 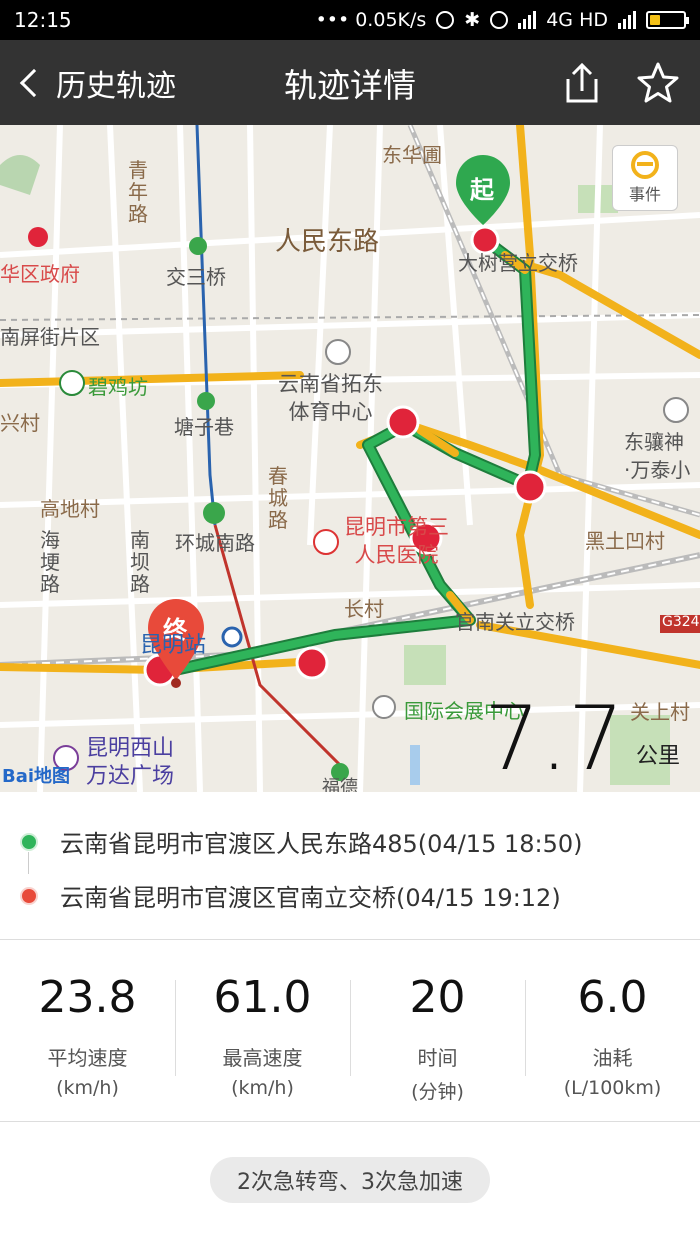 What do you see at coordinates (138, 192) in the screenshot?
I see `map-label: 青年路` at bounding box center [138, 192].